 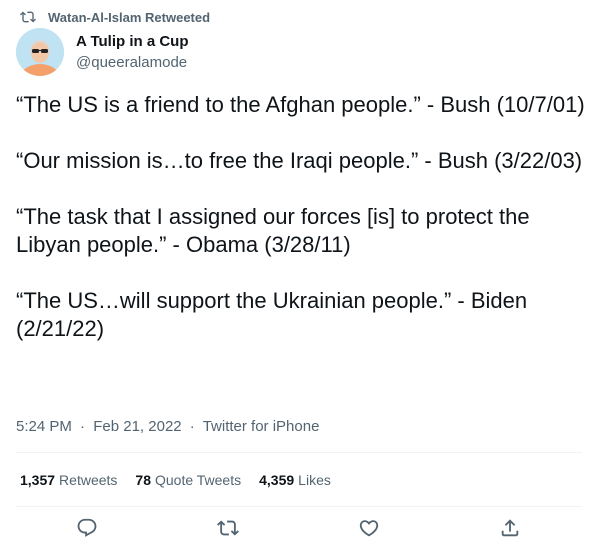 What do you see at coordinates (198, 480) in the screenshot?
I see `quote-tweets-label: Quote Tweets` at bounding box center [198, 480].